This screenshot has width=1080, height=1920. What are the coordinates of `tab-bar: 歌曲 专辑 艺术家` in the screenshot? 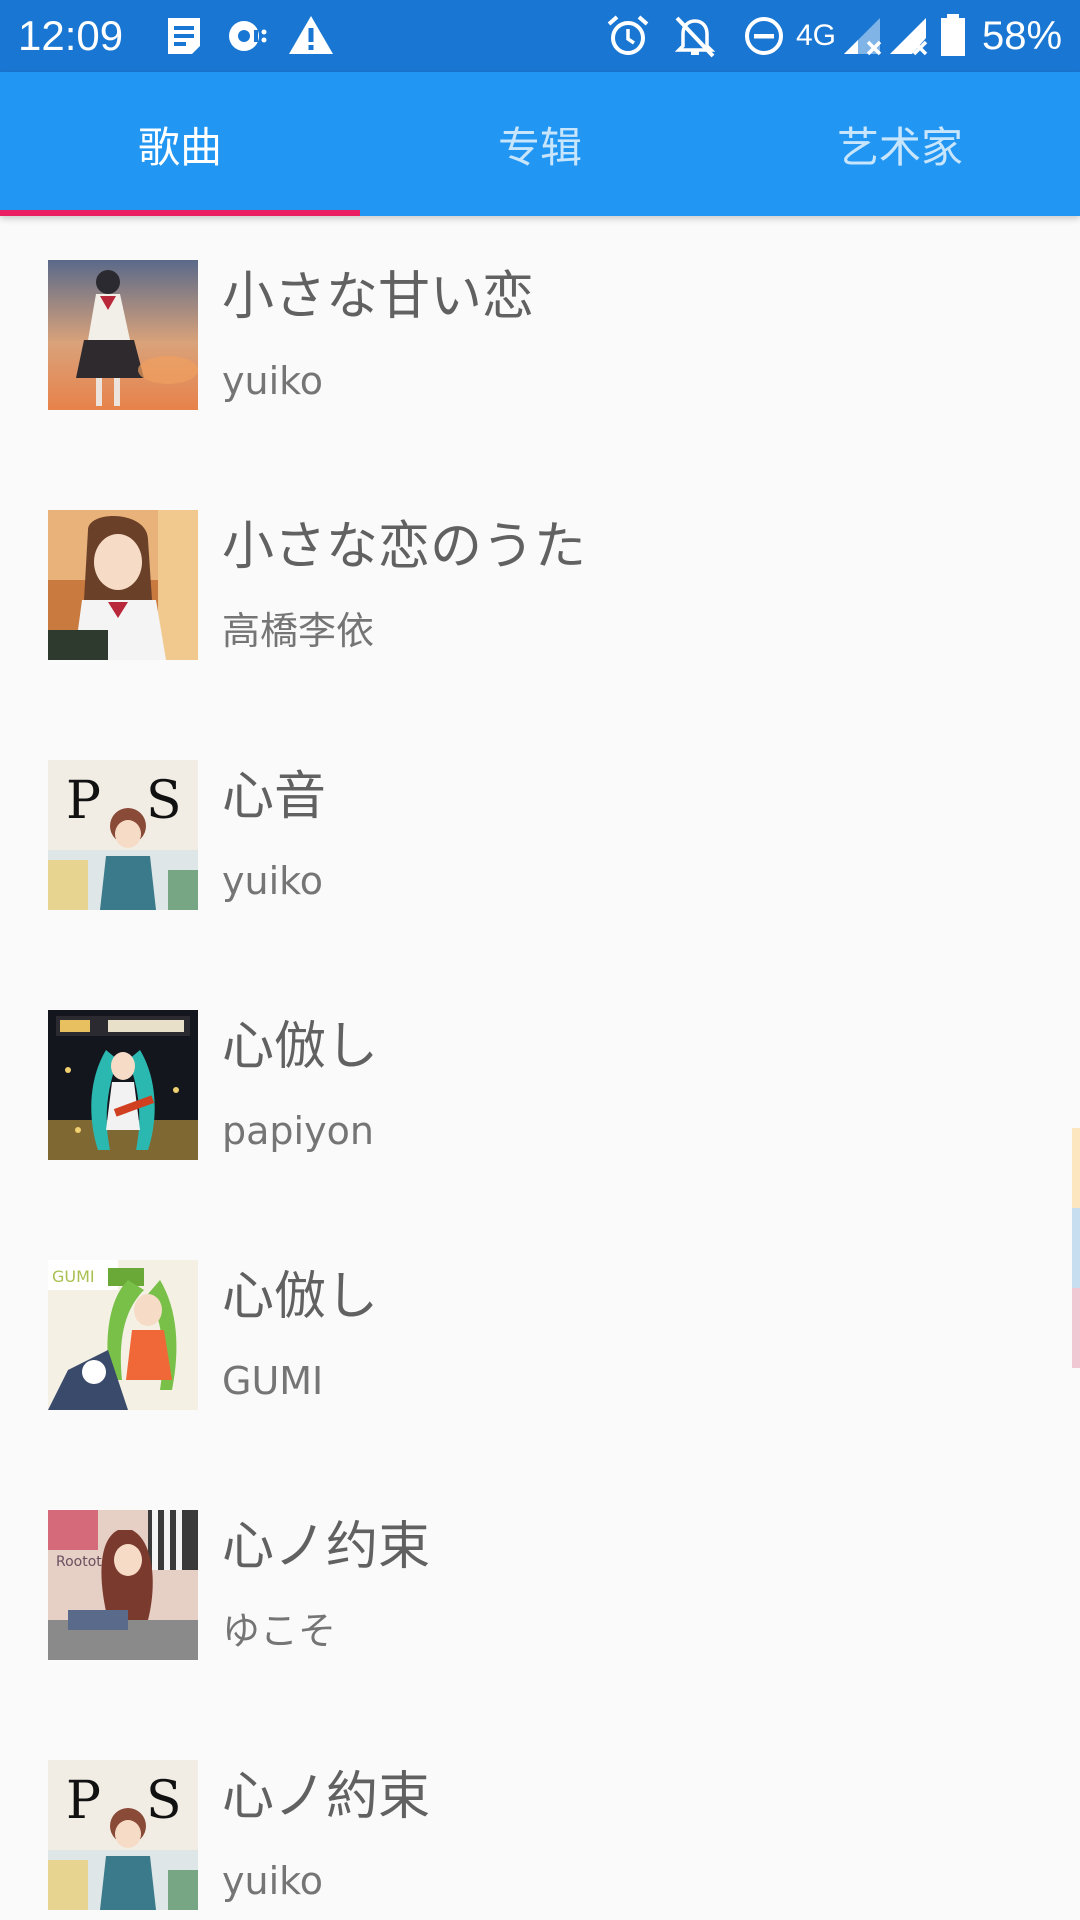 It's located at (540, 144).